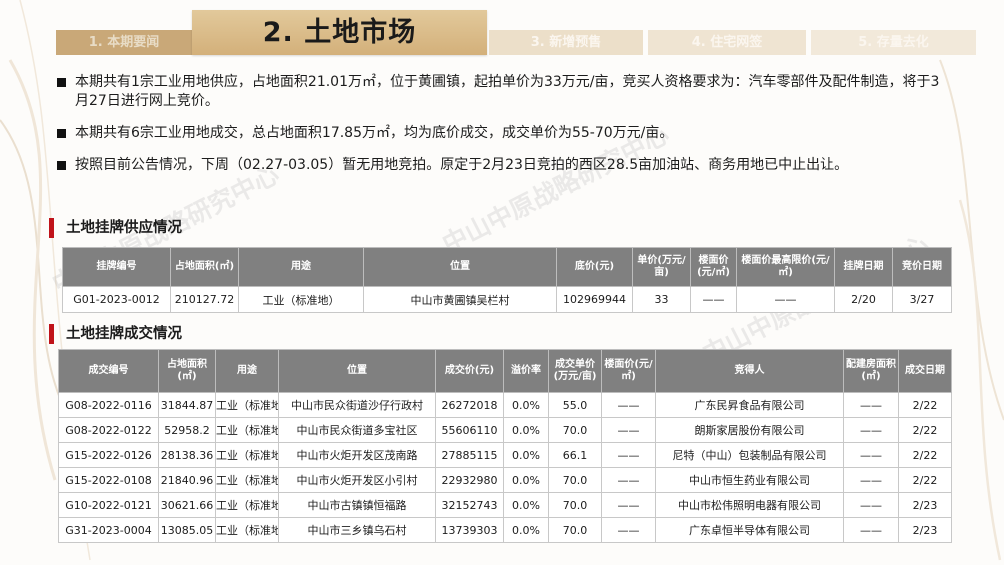  I want to click on table-cell: 21840.96, so click(187, 480).